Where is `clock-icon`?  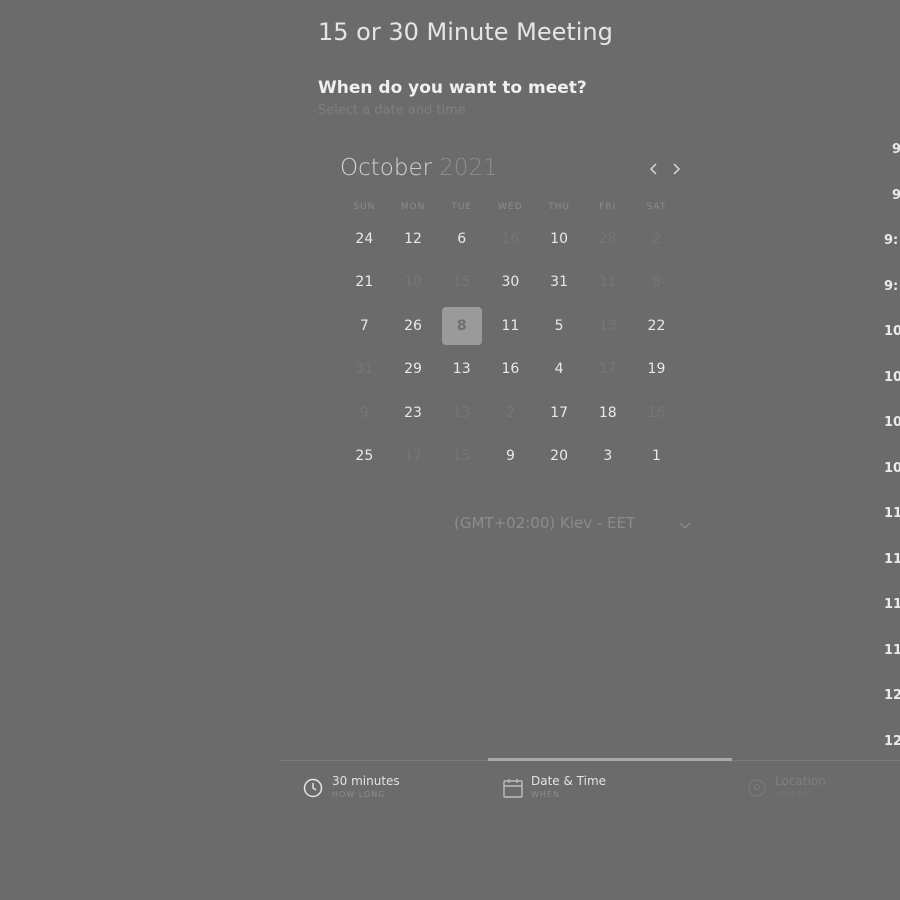
clock-icon is located at coordinates (313, 788).